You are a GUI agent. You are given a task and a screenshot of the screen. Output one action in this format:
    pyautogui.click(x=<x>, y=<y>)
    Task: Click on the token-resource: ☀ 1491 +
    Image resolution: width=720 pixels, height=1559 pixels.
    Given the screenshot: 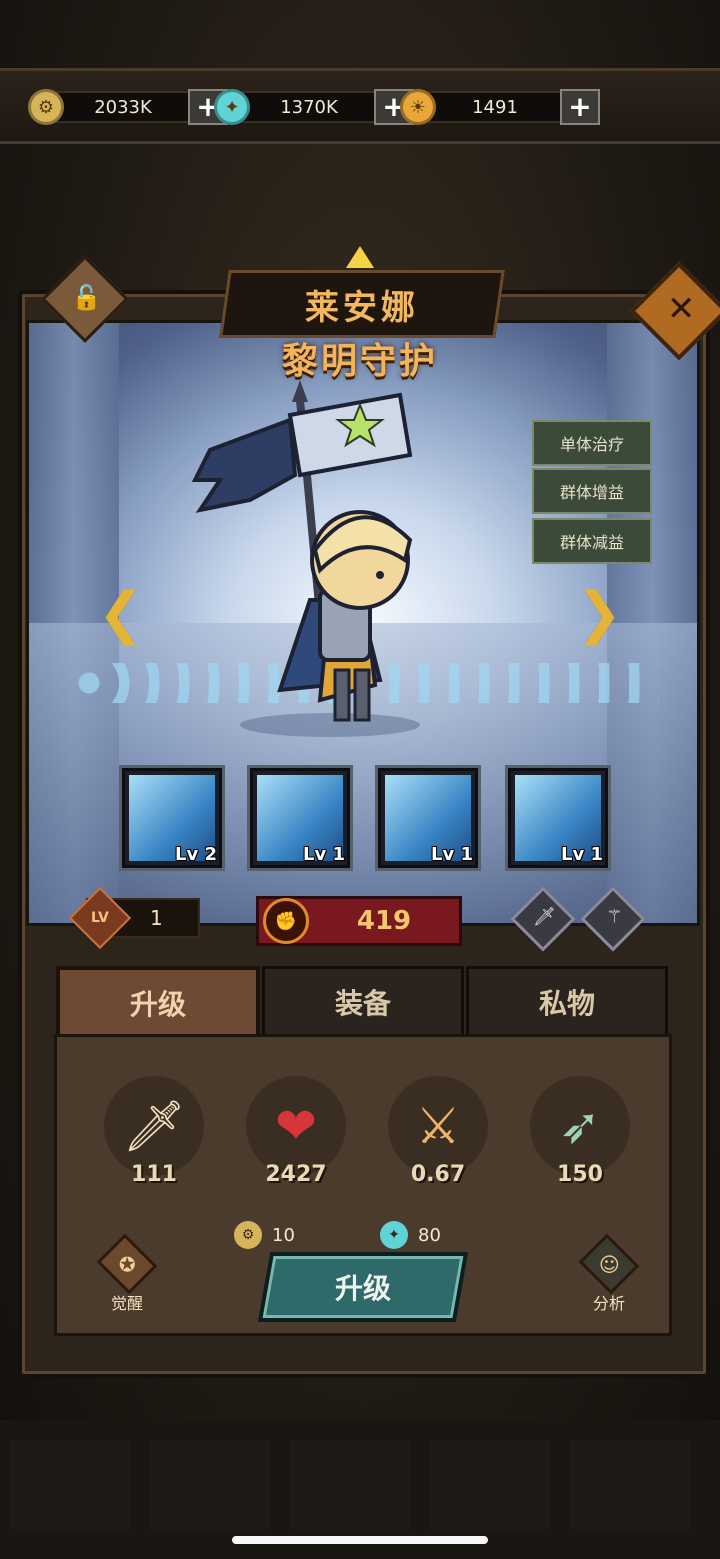 What is the action you would take?
    pyautogui.click(x=500, y=107)
    